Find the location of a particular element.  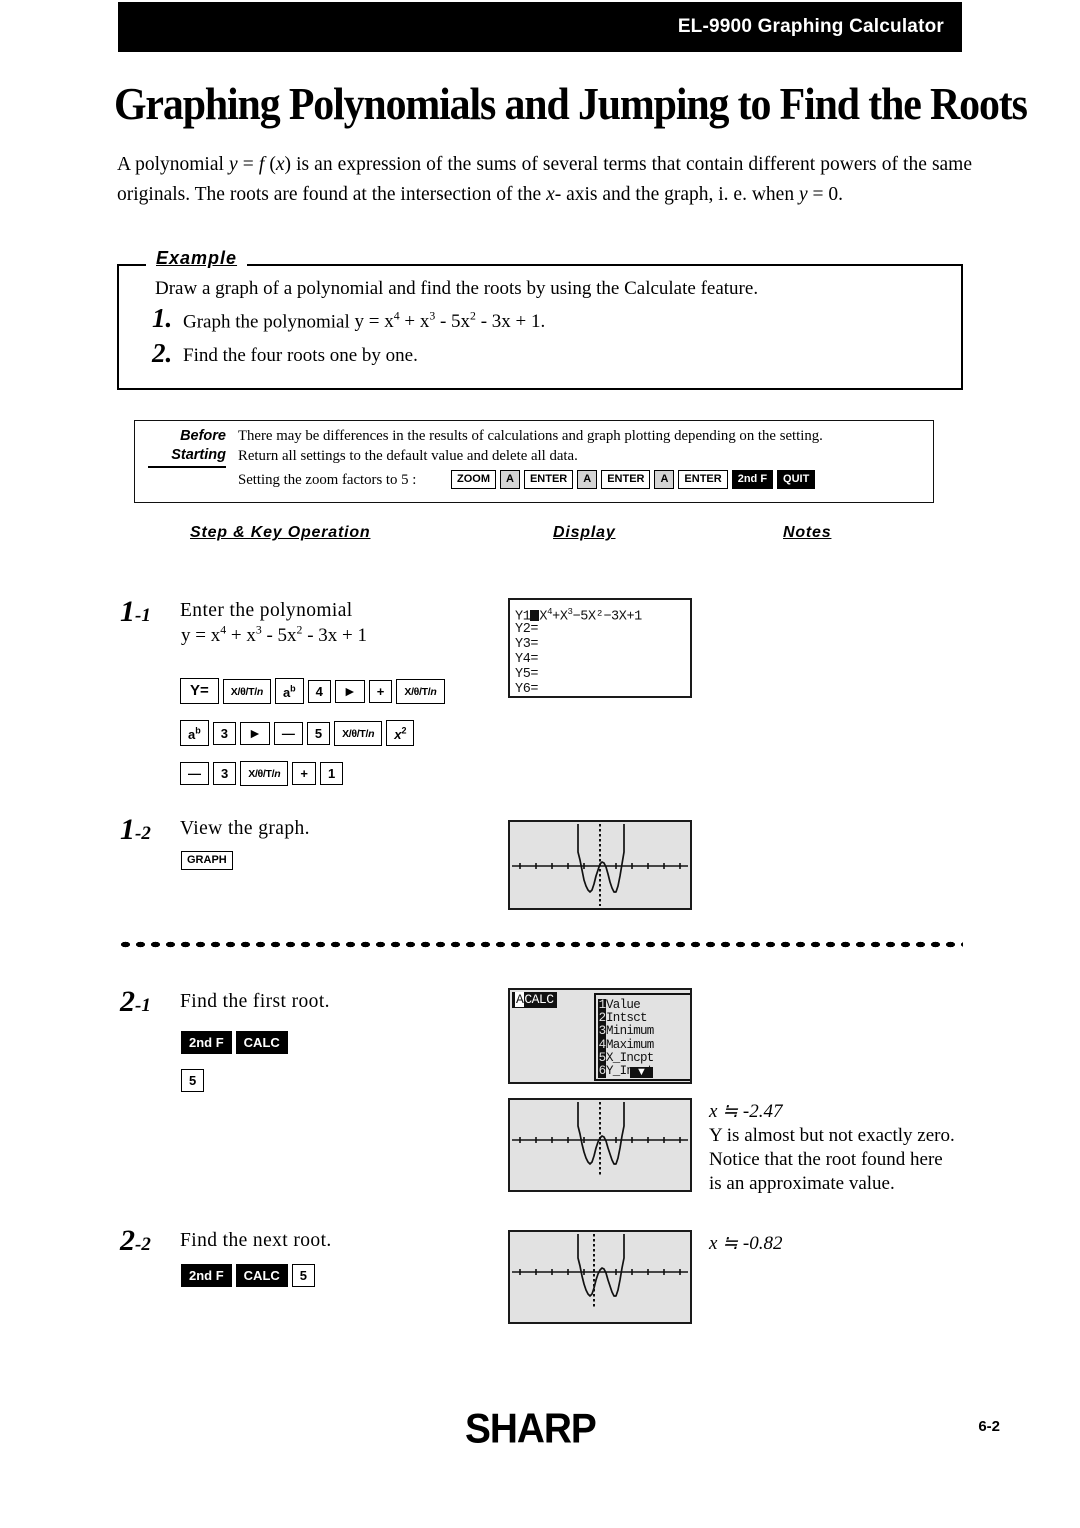

header-title: EL-9900 Graphing Calculator is located at coordinates (810, 26).